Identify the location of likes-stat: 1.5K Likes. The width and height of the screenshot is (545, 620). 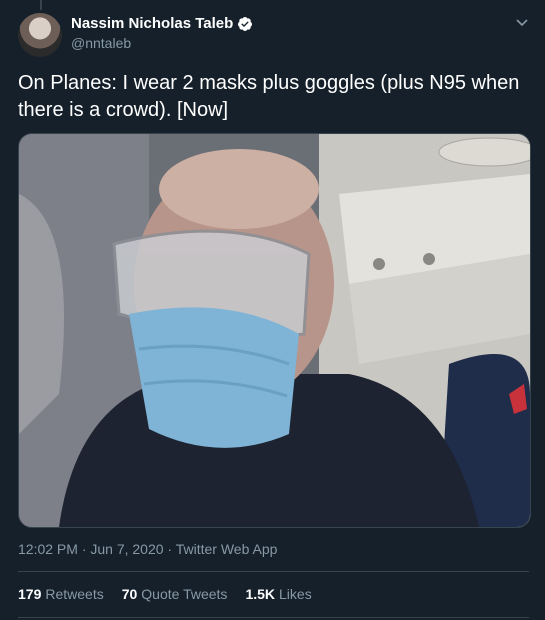
(278, 594).